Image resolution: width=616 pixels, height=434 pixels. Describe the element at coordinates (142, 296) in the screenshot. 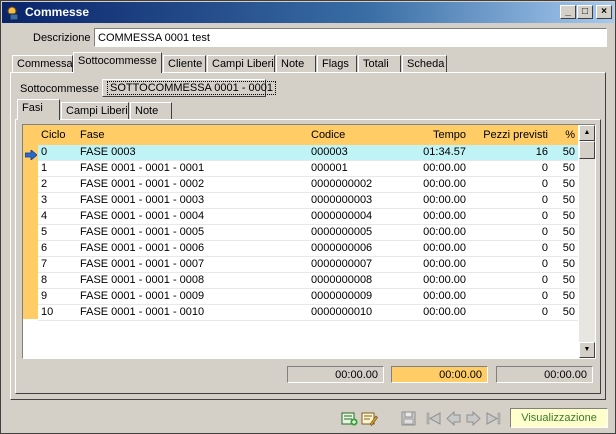

I see `cell-fase: FASE 0001 - 0001 - 0009` at that location.